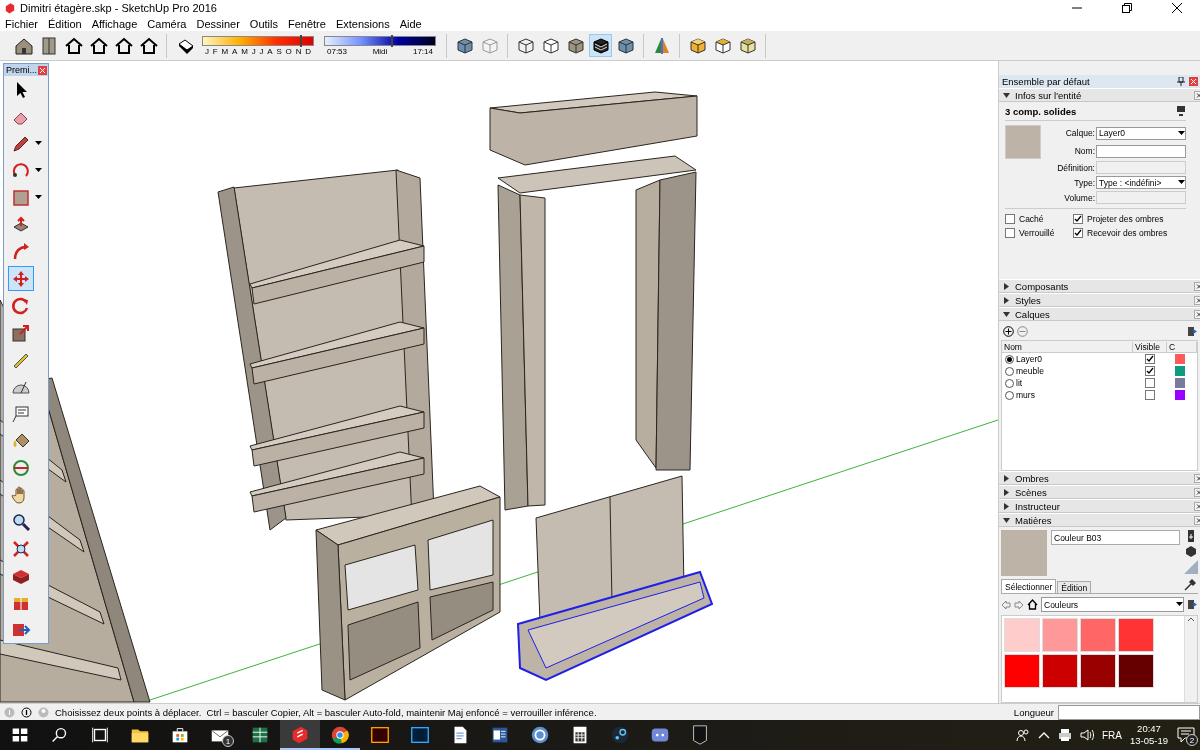  What do you see at coordinates (1182, 346) in the screenshot?
I see `column-header: C` at bounding box center [1182, 346].